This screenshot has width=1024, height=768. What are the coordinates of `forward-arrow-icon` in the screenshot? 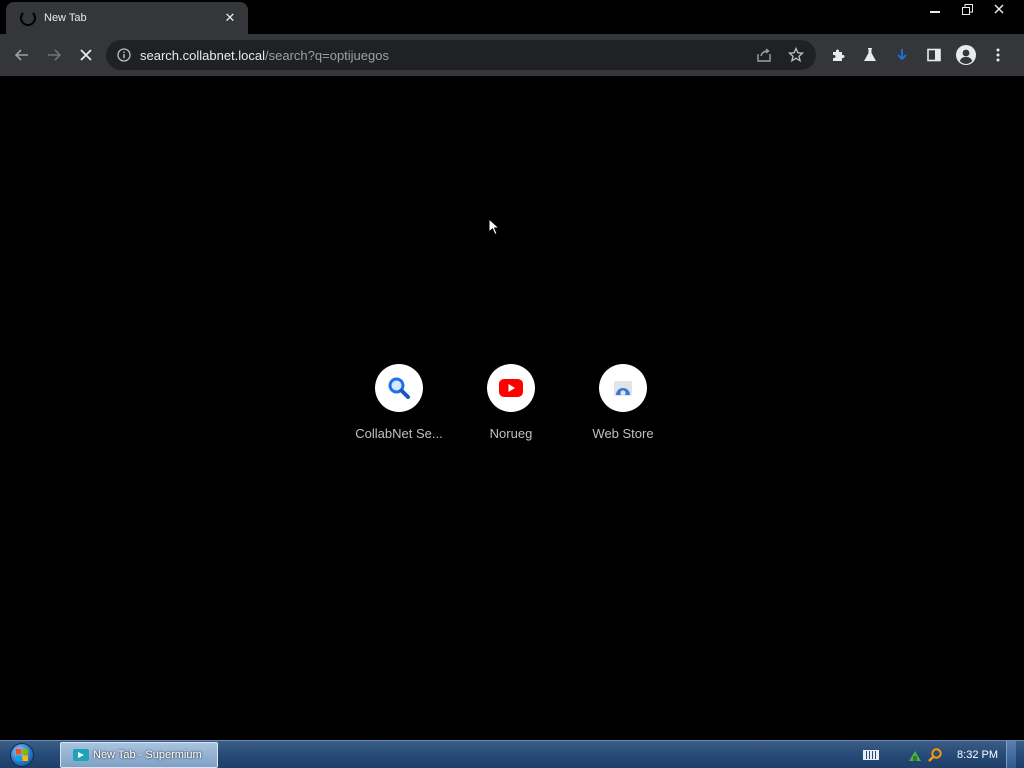 It's located at (55, 55).